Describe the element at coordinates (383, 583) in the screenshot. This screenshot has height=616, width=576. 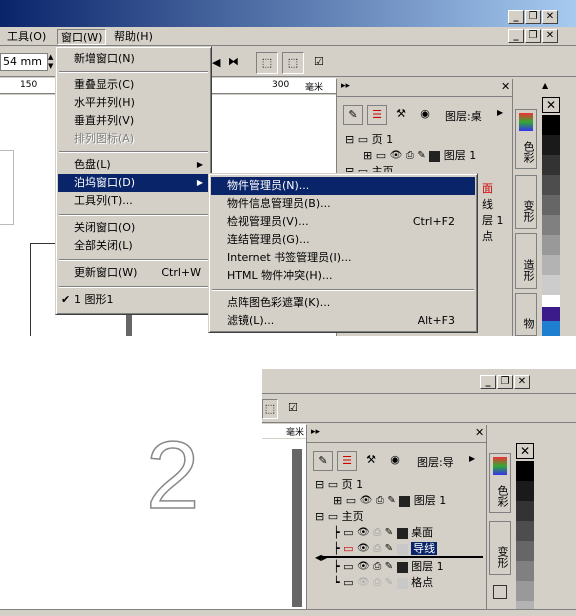
I see `tree-grid-row: ┕ ▭ 👁 ⎙ ✎ 格点` at that location.